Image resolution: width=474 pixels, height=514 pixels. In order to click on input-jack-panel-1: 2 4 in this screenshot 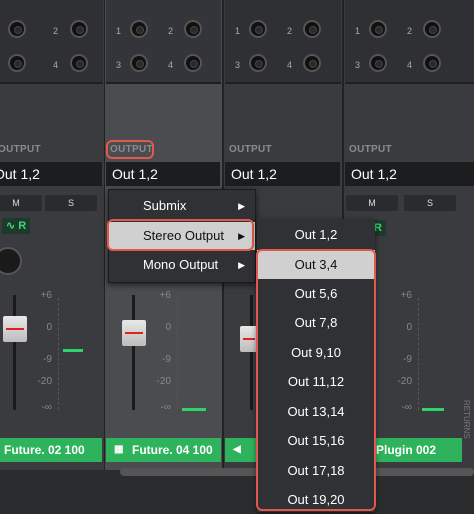, I will do `click(51, 42)`.